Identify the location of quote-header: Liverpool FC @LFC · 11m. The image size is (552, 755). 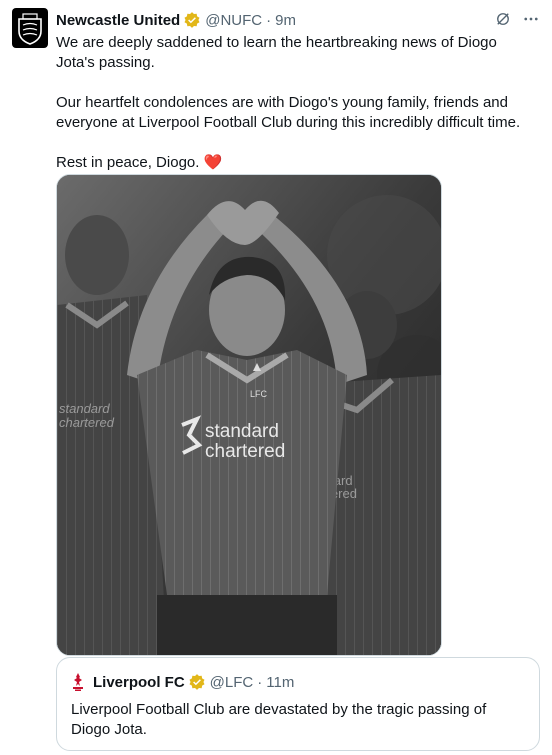
(182, 682).